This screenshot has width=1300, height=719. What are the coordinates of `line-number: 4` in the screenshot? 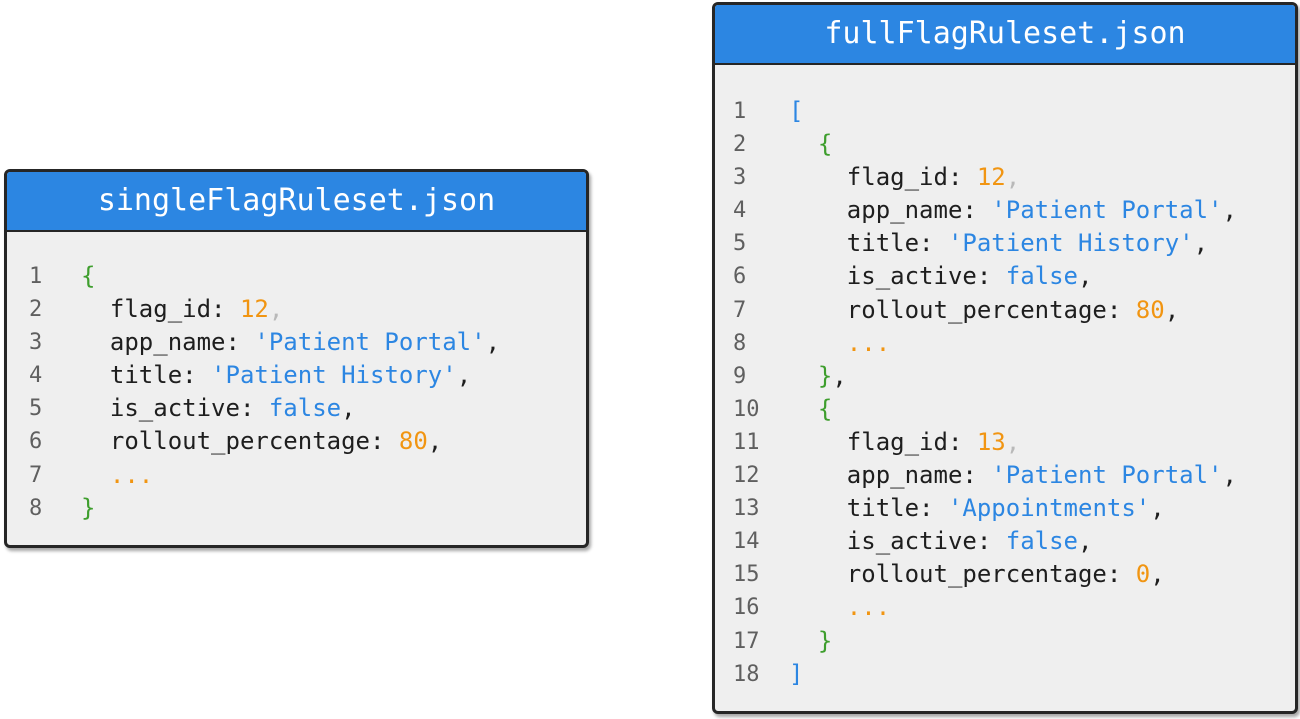 It's located at (36, 376).